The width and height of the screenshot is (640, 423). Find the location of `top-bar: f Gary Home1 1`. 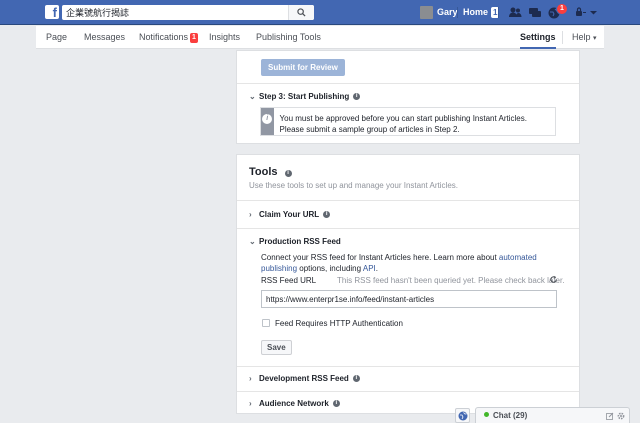

top-bar: f Gary Home1 1 is located at coordinates (320, 12).